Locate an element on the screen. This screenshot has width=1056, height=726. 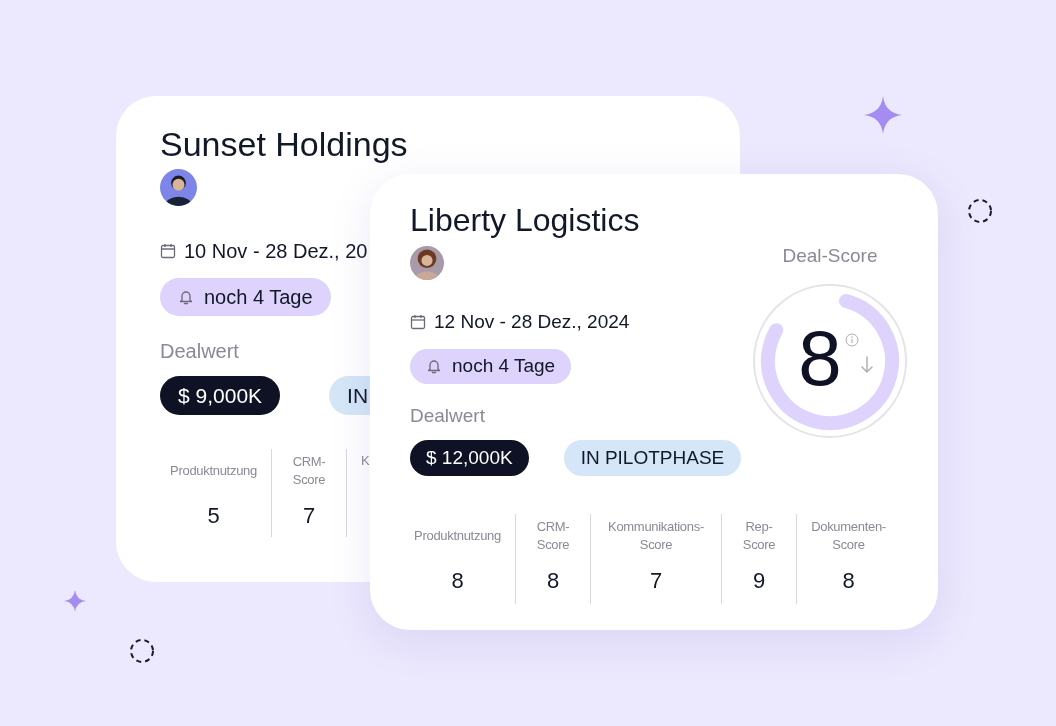
metric-label: K is located at coordinates (365, 461).